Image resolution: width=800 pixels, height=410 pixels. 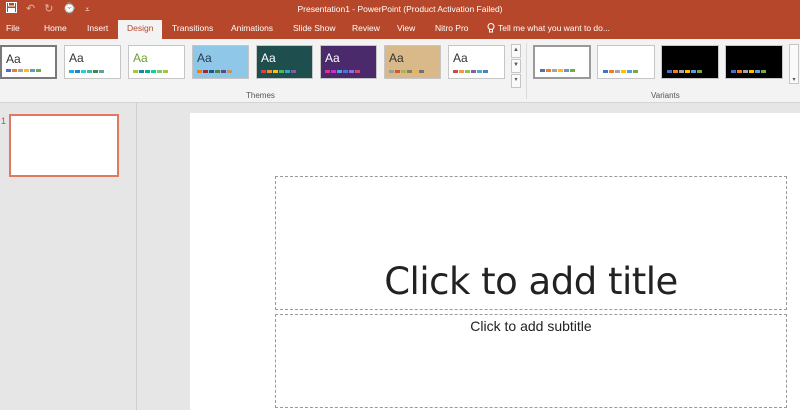 I want to click on group-divider, so click(x=526, y=71).